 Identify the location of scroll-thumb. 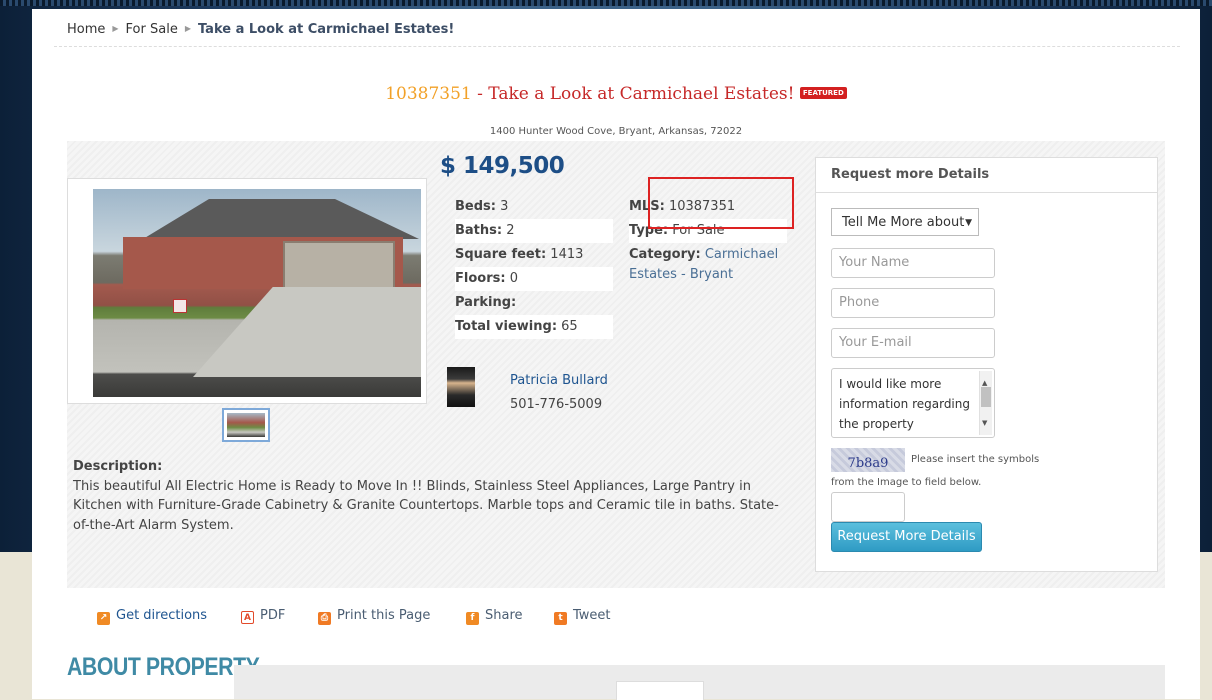
(986, 397).